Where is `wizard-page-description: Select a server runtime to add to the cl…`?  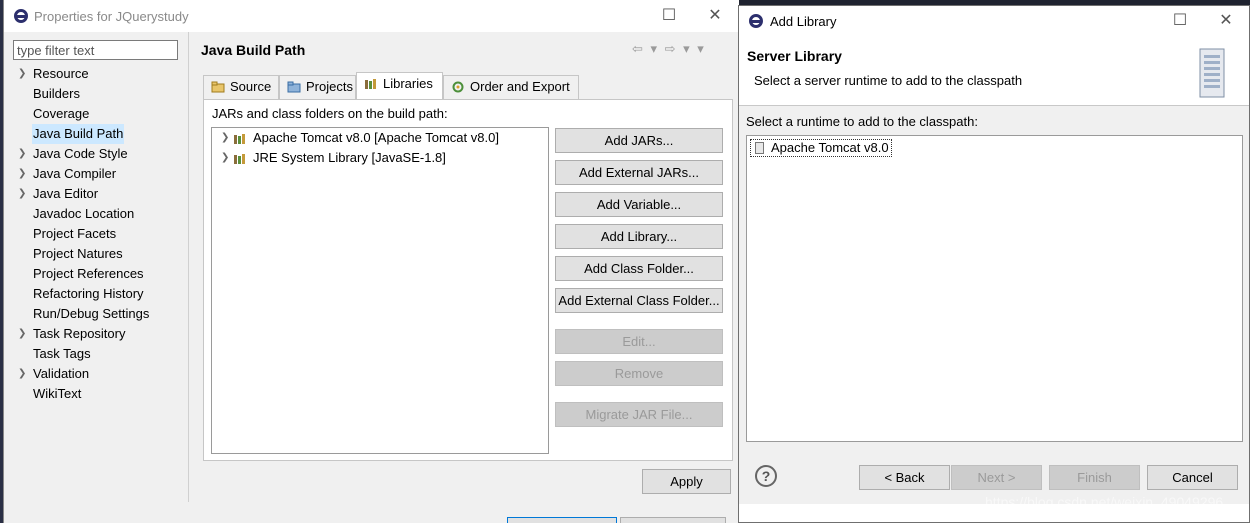 wizard-page-description: Select a server runtime to add to the cl… is located at coordinates (888, 80).